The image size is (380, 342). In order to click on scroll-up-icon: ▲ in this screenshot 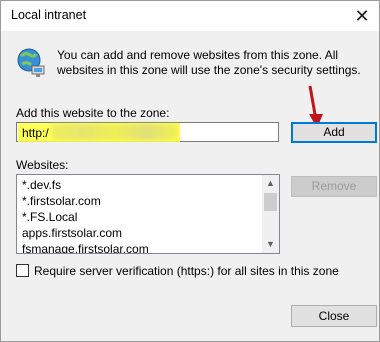, I will do `click(270, 183)`.